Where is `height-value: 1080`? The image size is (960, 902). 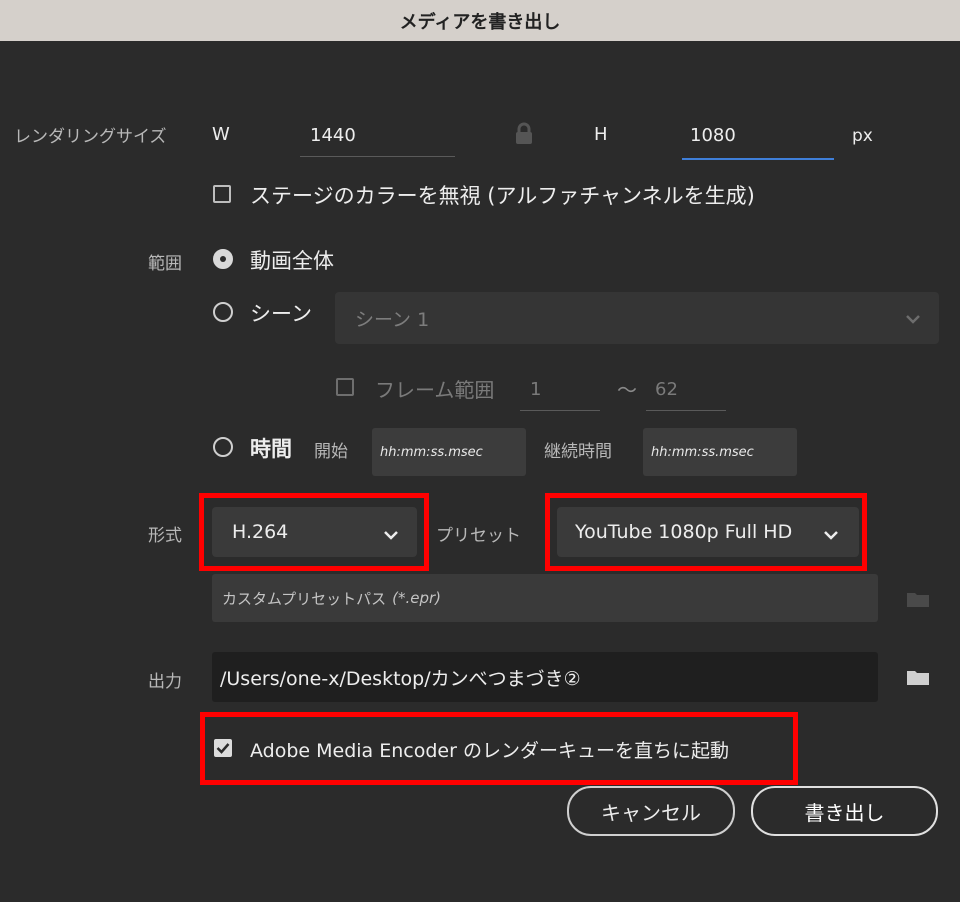 height-value: 1080 is located at coordinates (713, 135).